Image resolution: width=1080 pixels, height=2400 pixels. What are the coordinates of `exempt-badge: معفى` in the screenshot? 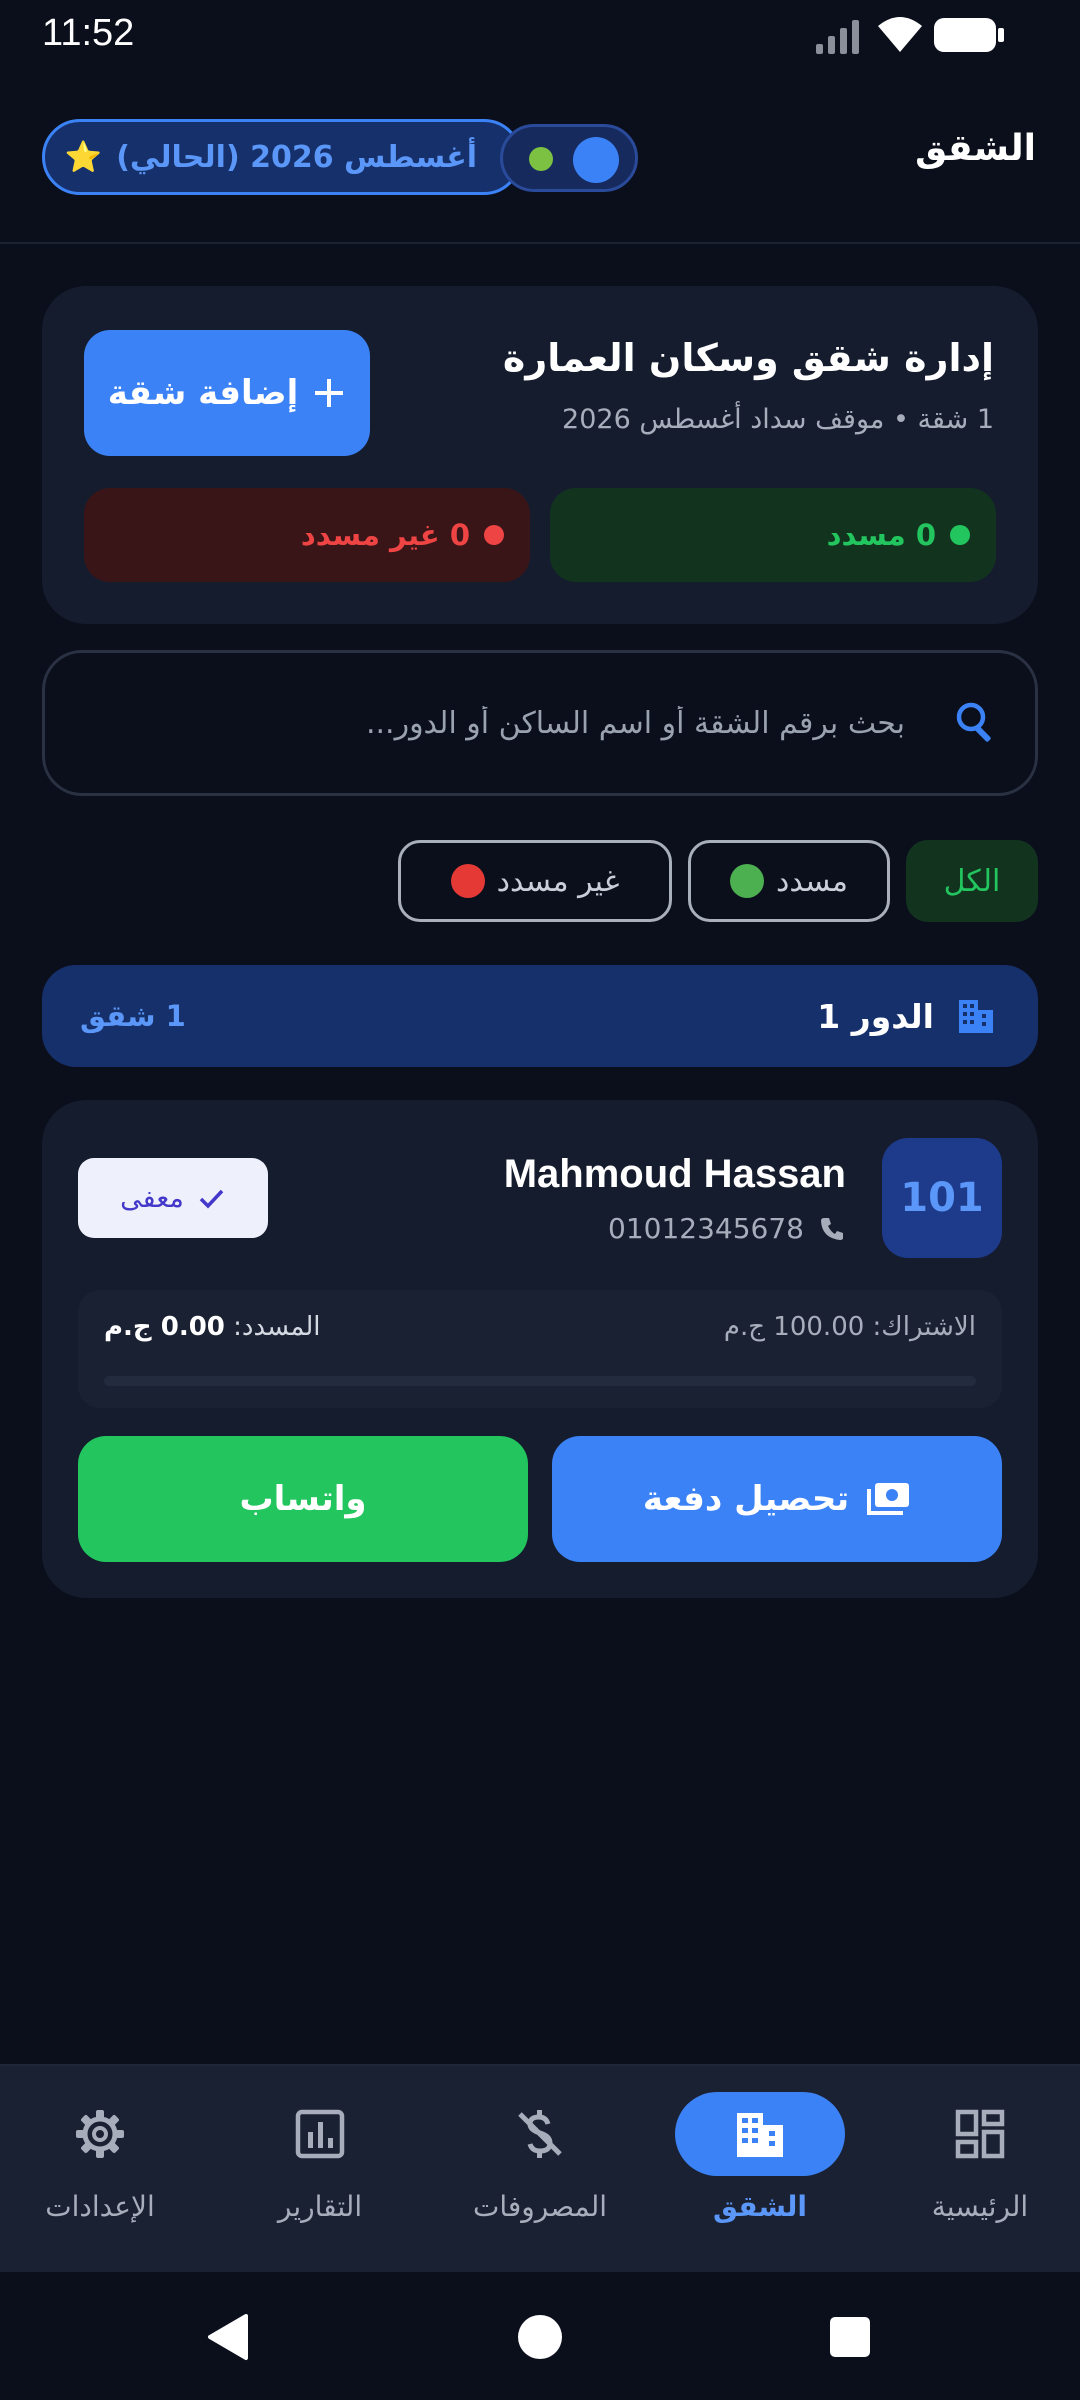 It's located at (173, 1198).